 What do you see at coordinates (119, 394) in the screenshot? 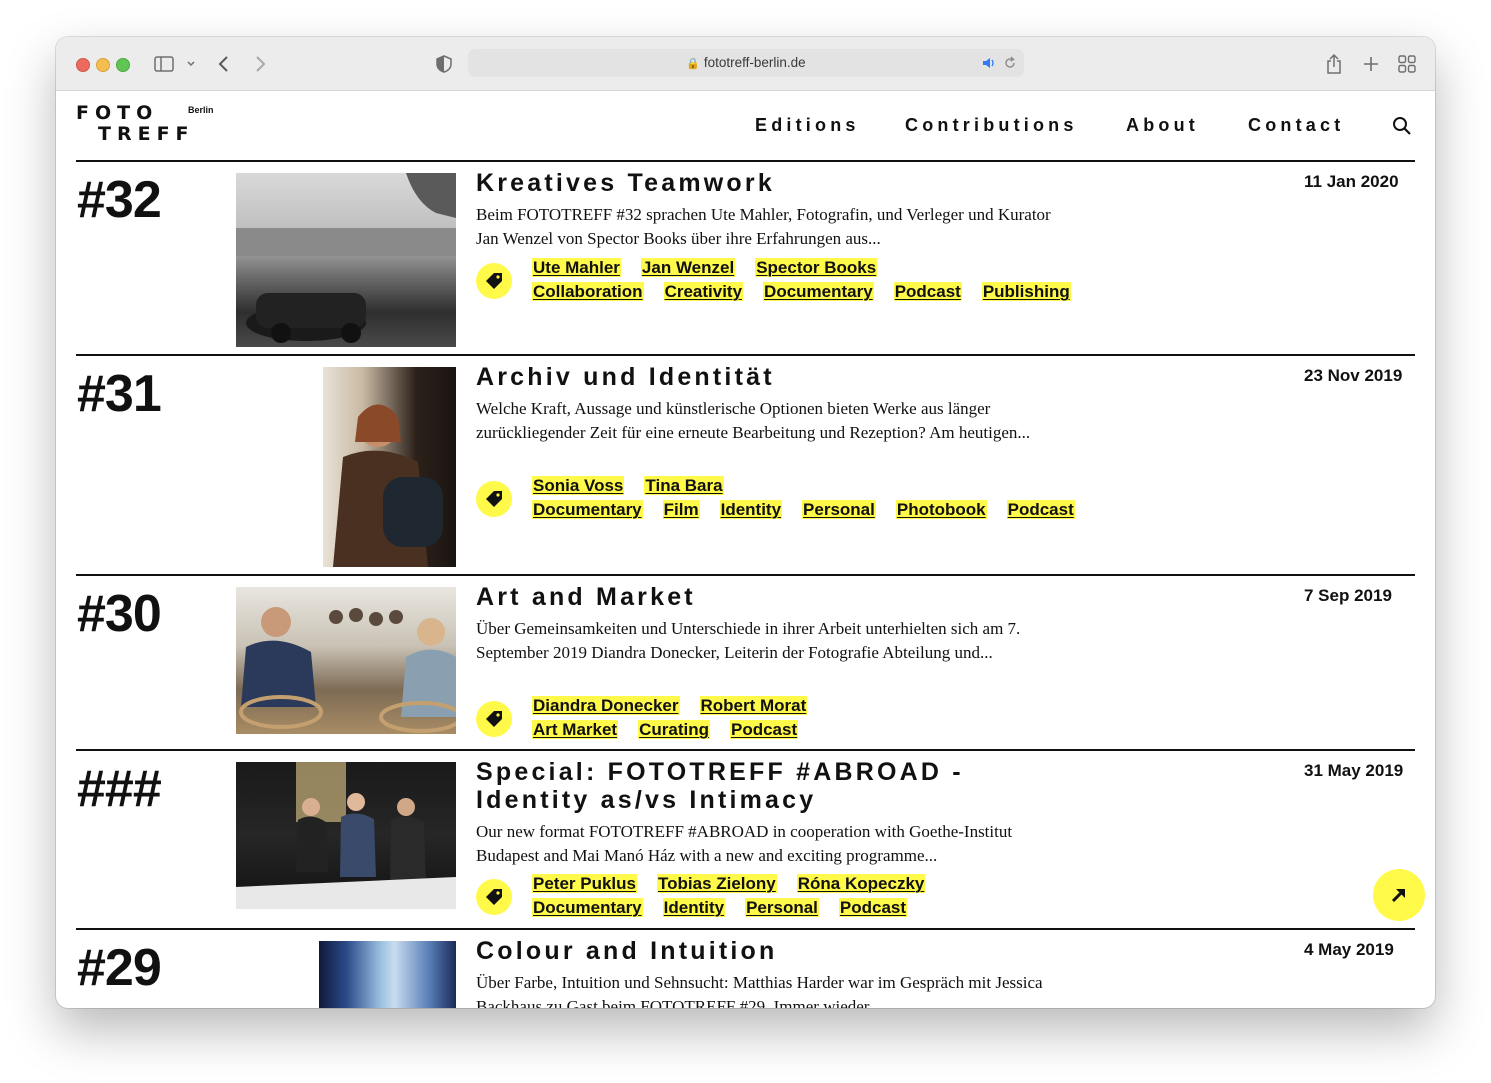
I see `edition-number: #31` at bounding box center [119, 394].